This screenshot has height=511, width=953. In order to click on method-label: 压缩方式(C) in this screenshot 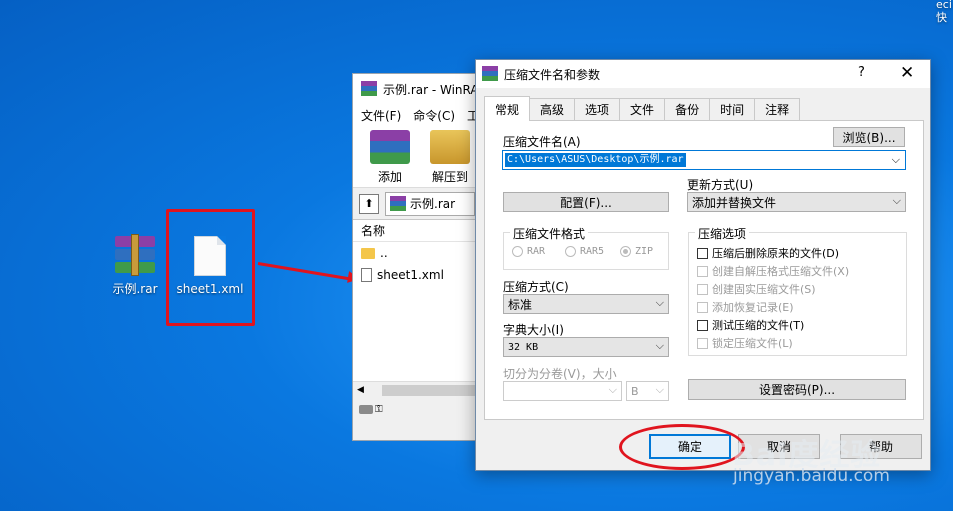, I will do `click(536, 287)`.